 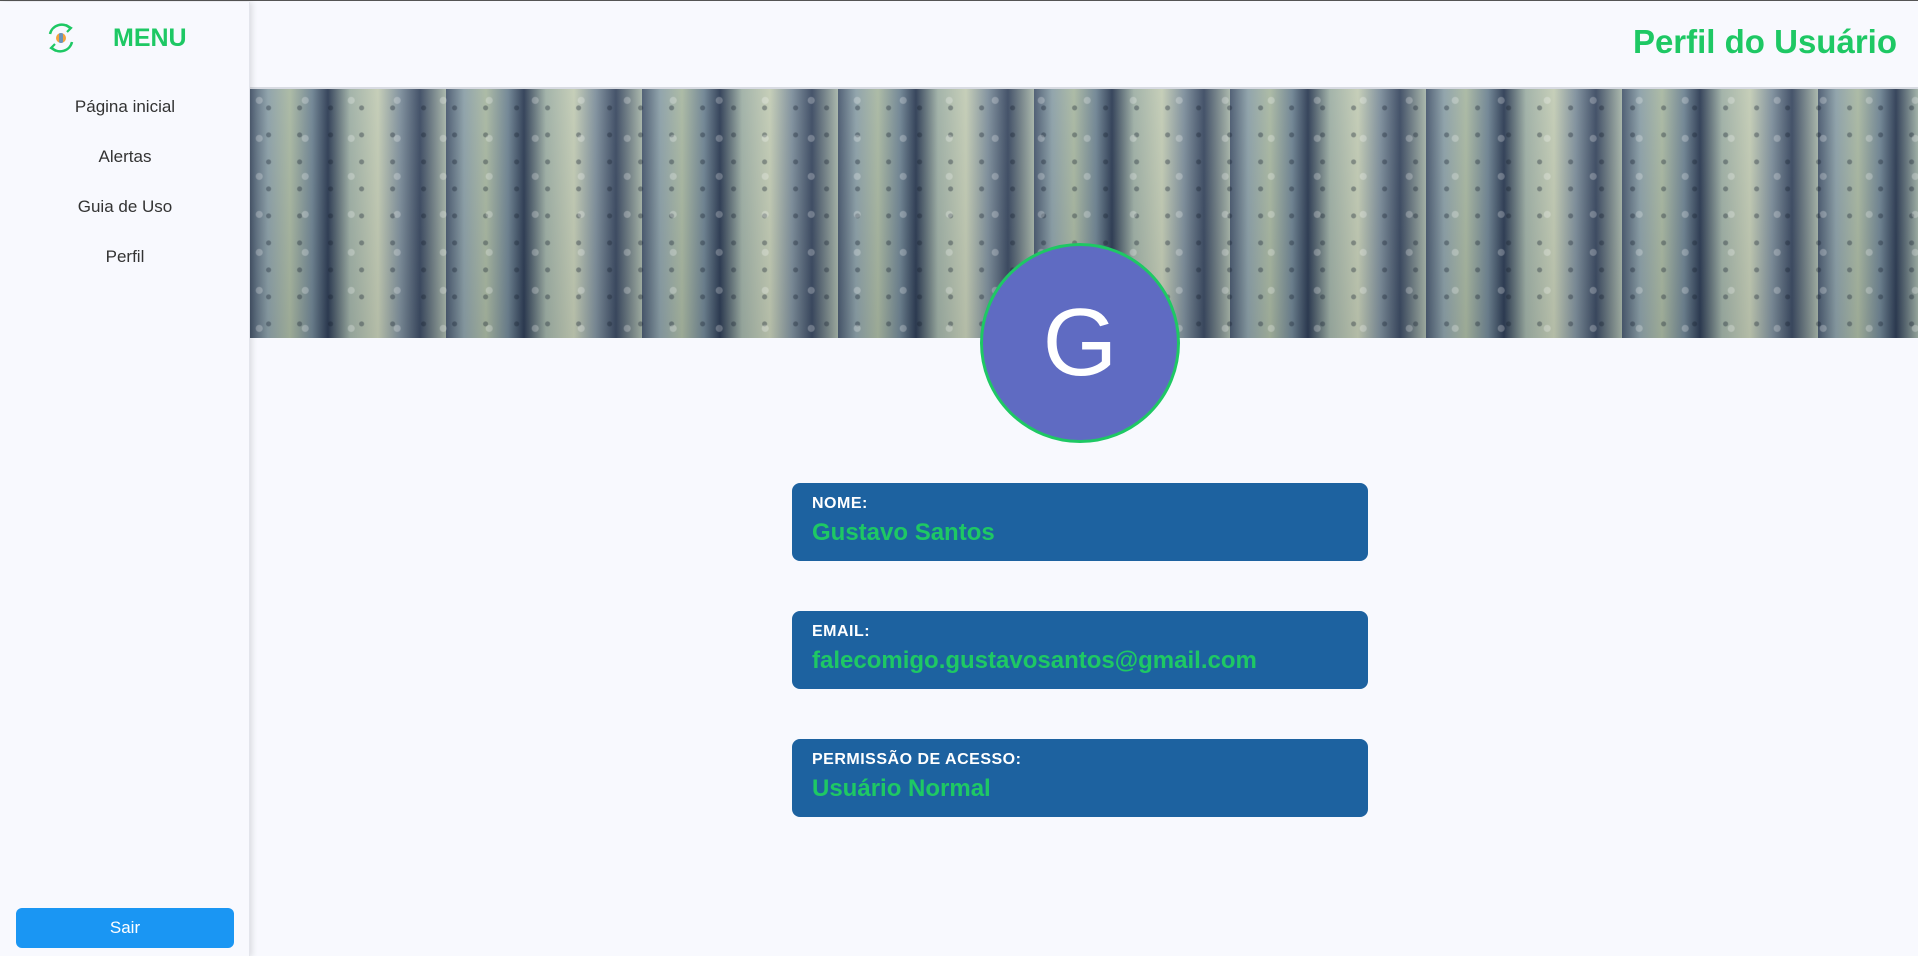 I want to click on permission-label: PERMISSÃO DE ACESSO:, so click(x=917, y=759).